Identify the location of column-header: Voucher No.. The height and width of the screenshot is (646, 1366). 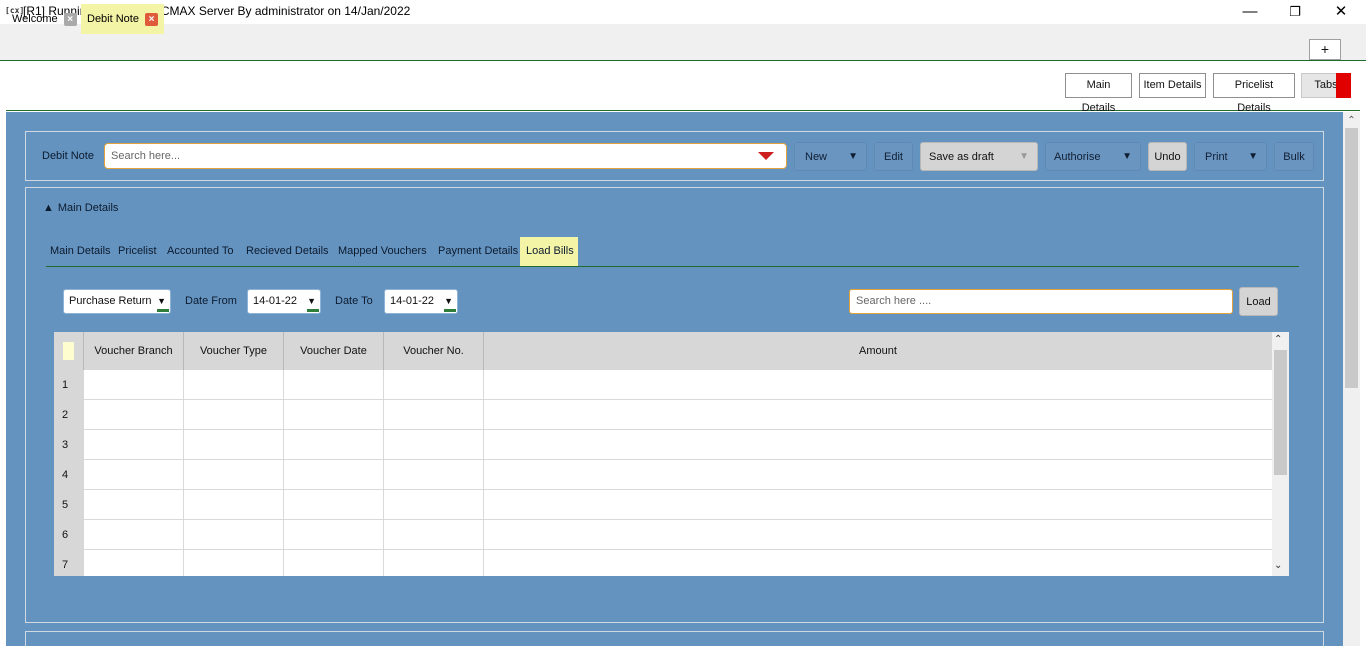
(434, 351).